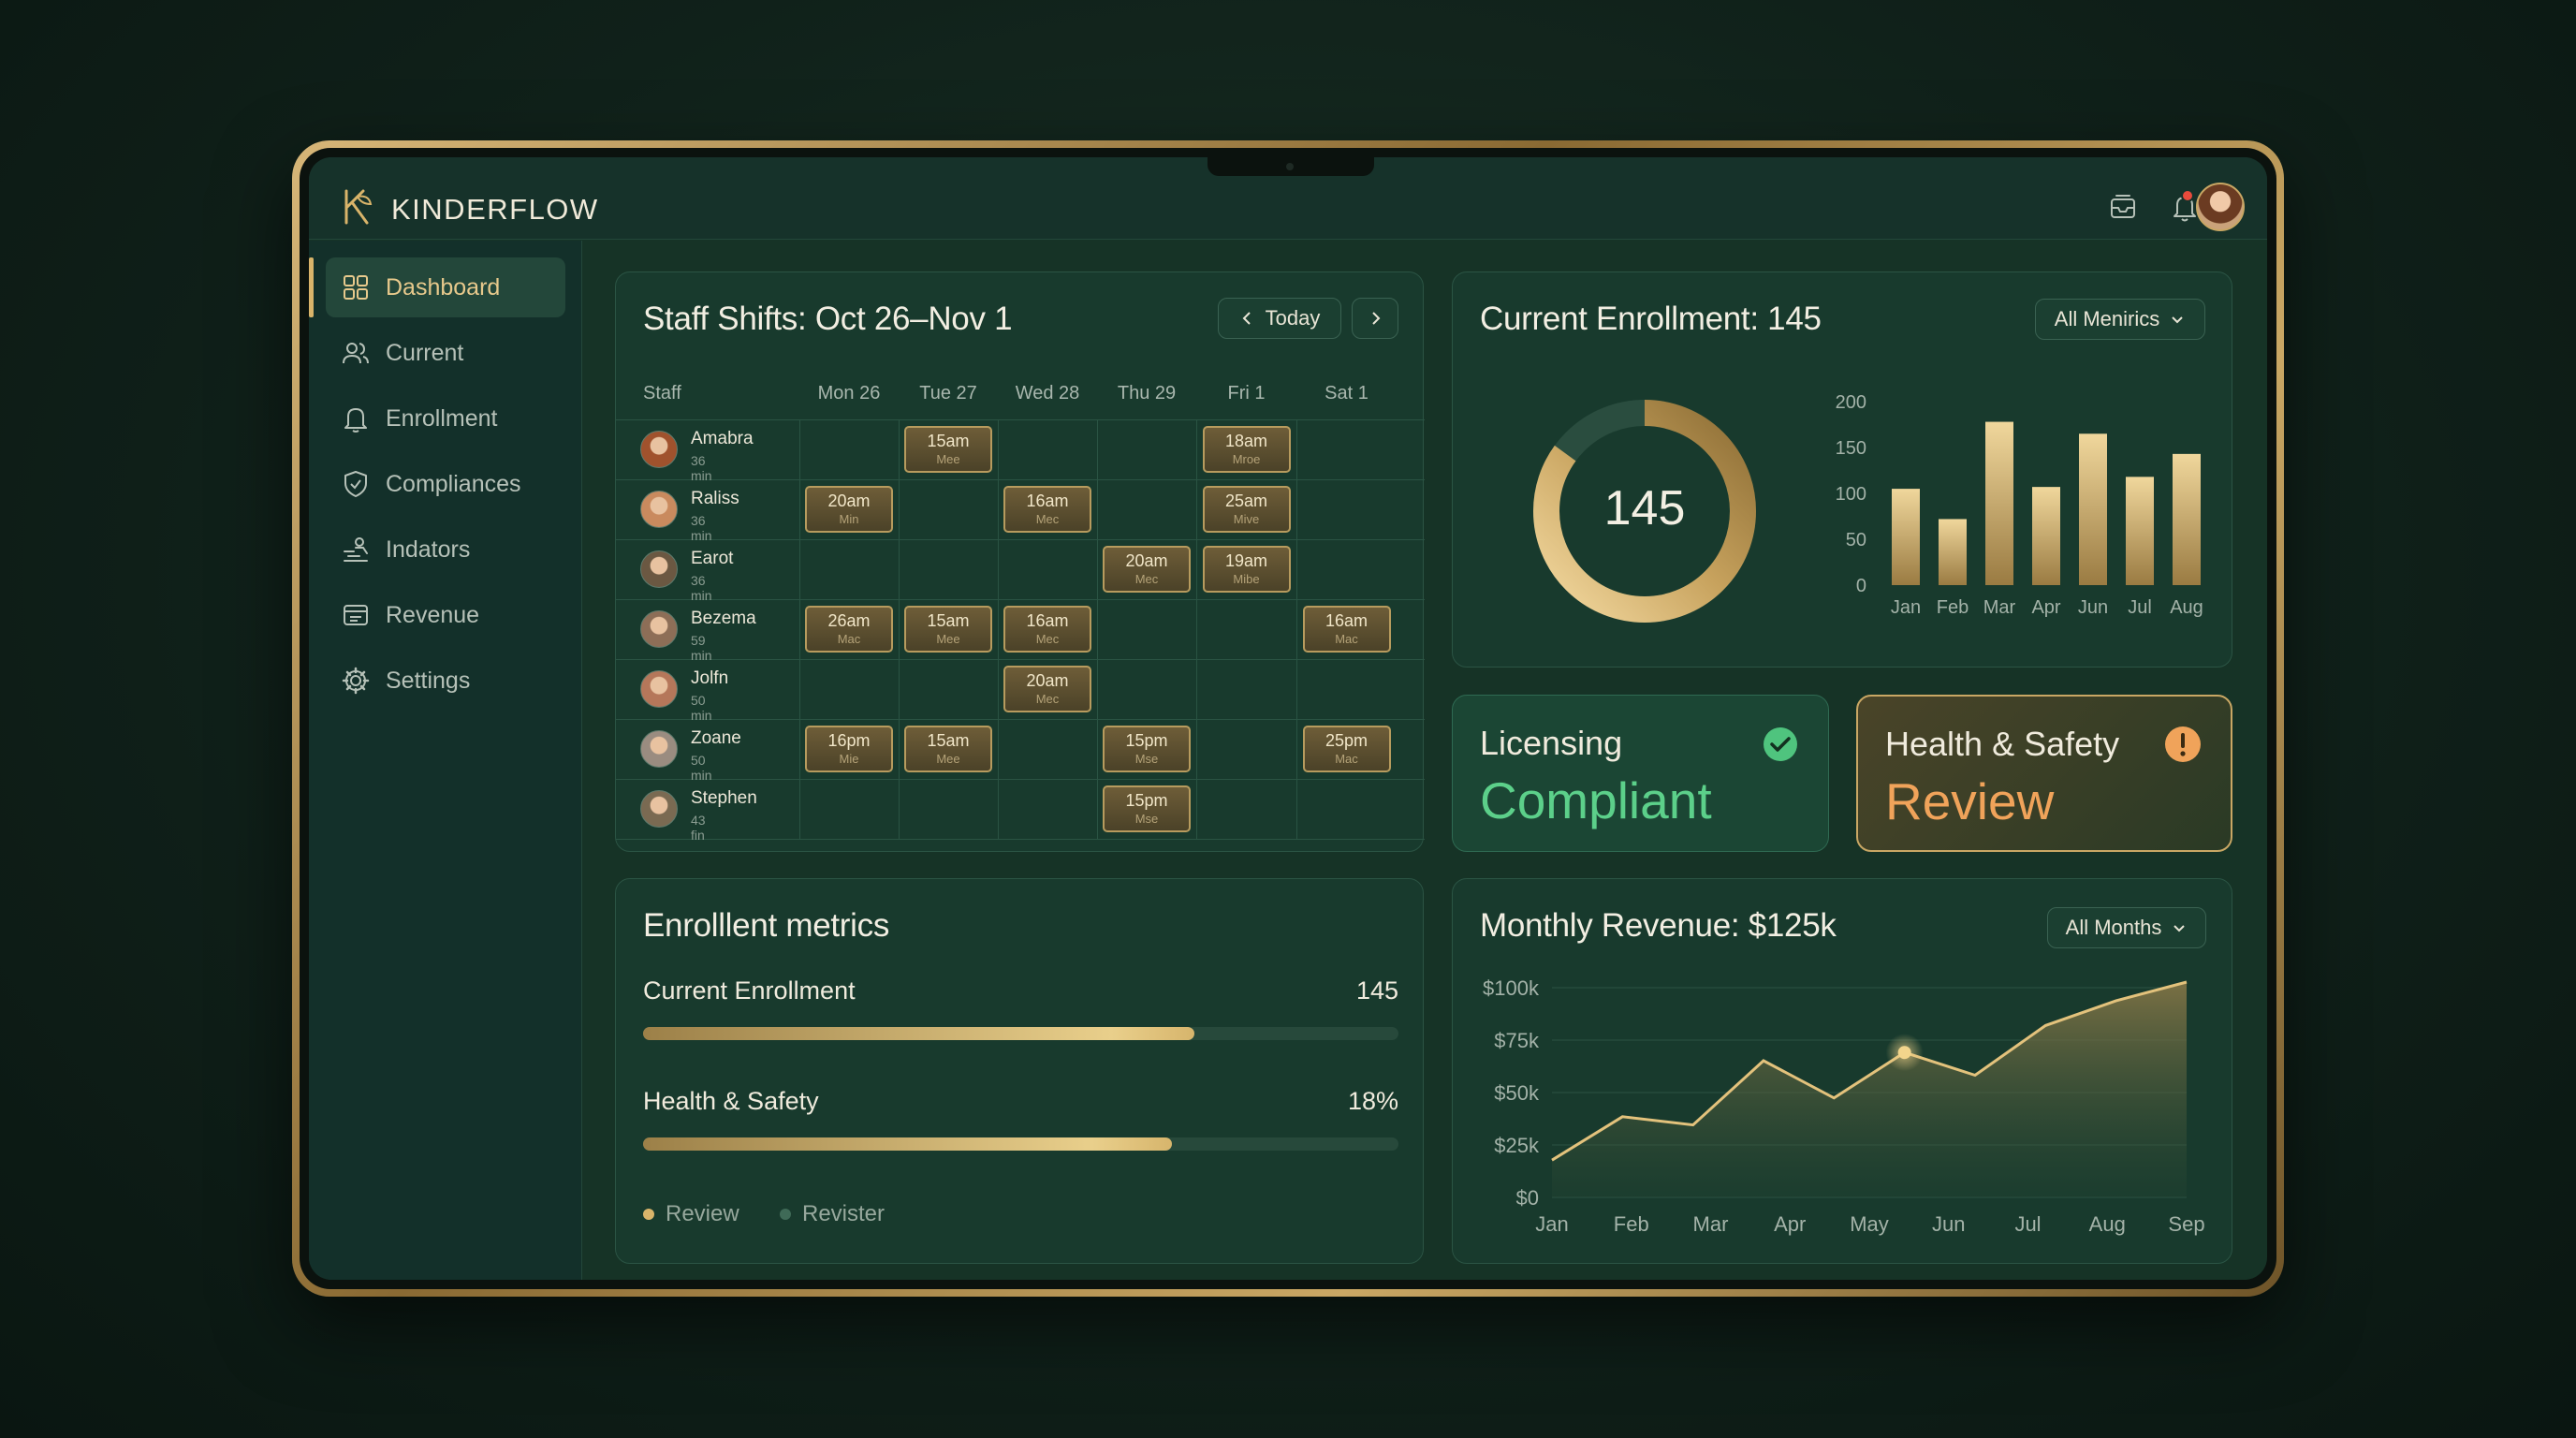 This screenshot has width=2576, height=1438. I want to click on staff-name: Earot, so click(713, 558).